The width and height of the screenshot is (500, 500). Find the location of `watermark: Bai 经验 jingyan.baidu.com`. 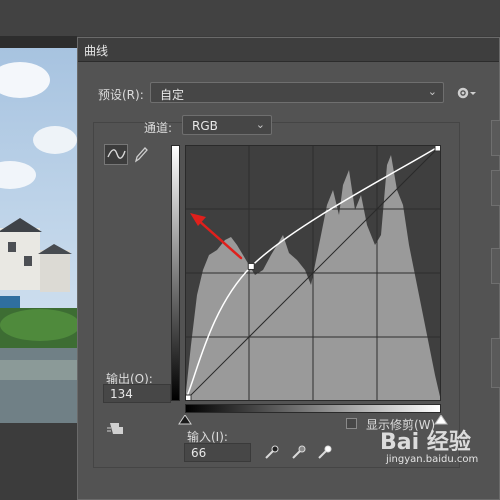

watermark: Bai 经验 jingyan.baidu.com is located at coordinates (430, 460).